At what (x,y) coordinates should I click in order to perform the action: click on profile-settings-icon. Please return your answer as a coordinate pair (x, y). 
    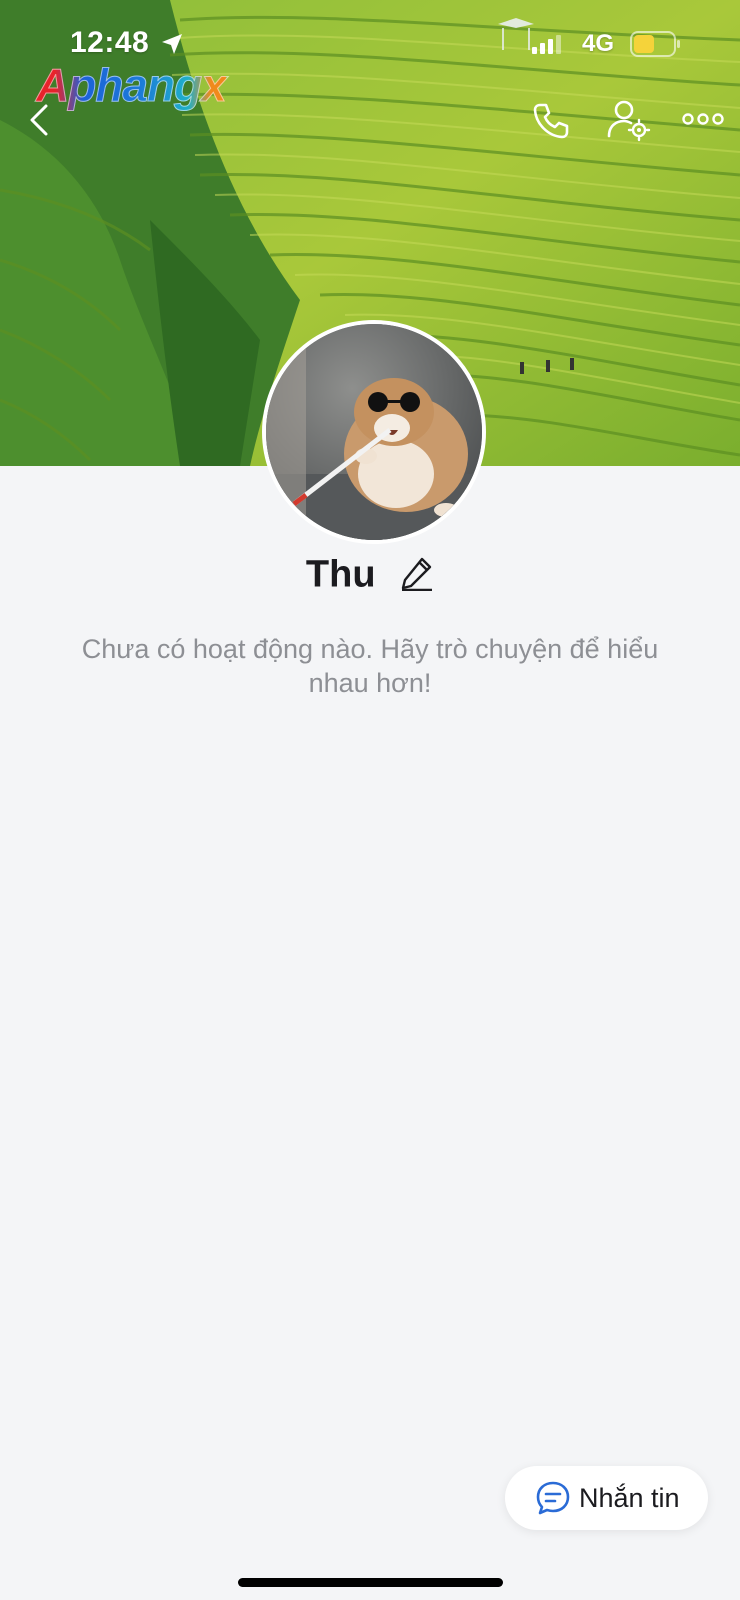
    Looking at the image, I should click on (629, 120).